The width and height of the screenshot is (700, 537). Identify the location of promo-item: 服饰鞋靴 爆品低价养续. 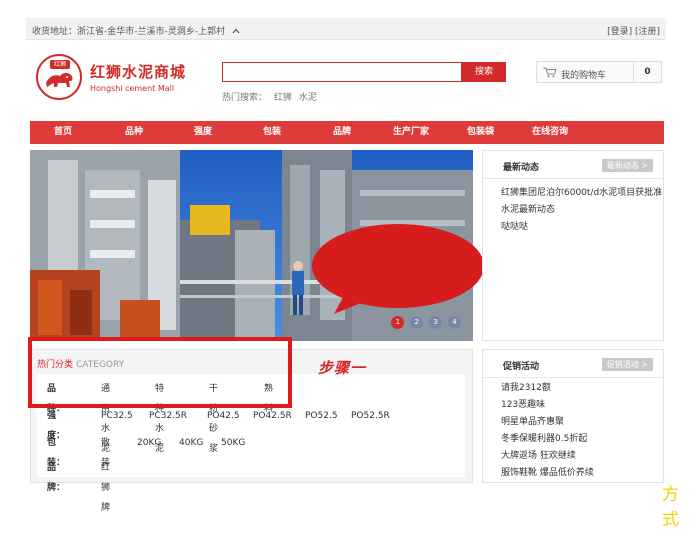
(582, 473).